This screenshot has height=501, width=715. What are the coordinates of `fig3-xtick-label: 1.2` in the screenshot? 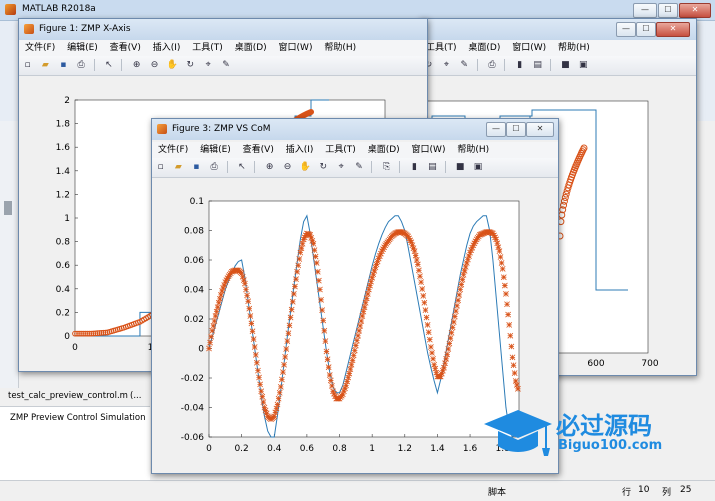 It's located at (405, 449).